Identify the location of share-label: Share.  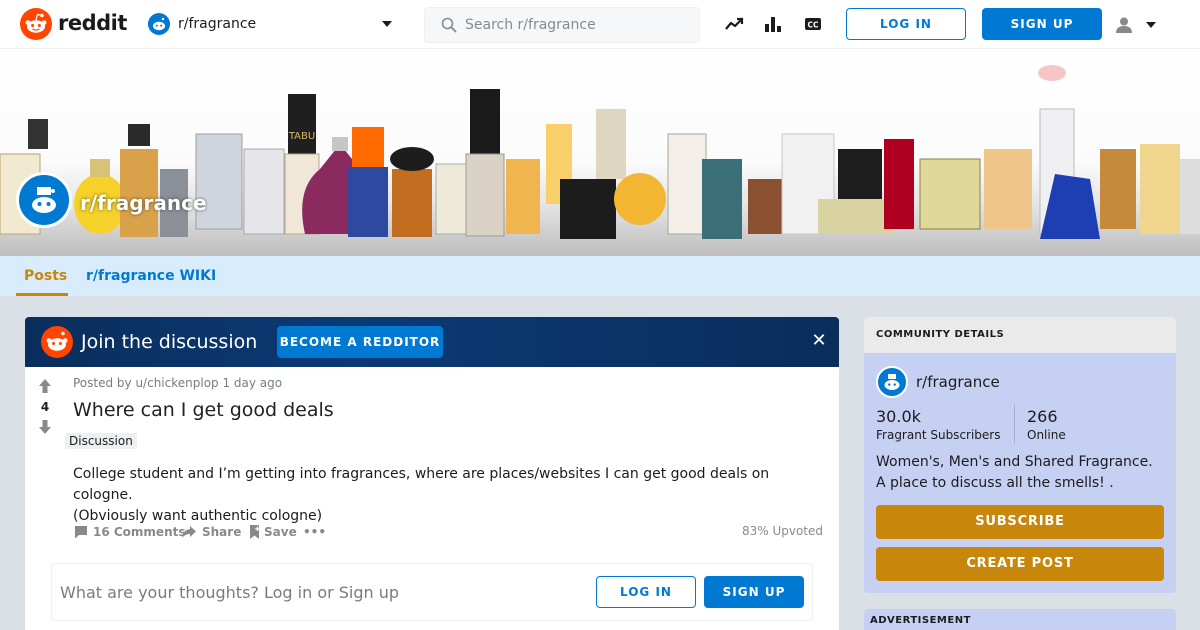
(222, 532).